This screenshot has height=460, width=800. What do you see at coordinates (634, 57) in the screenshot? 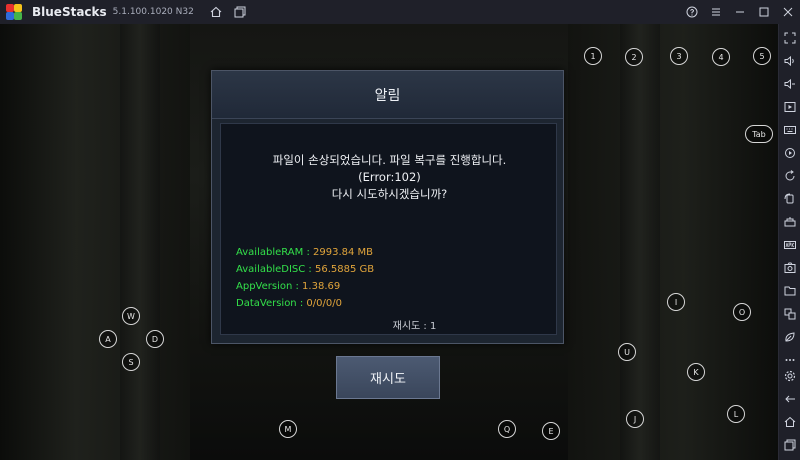
I see `keymap-key-2: 2` at bounding box center [634, 57].